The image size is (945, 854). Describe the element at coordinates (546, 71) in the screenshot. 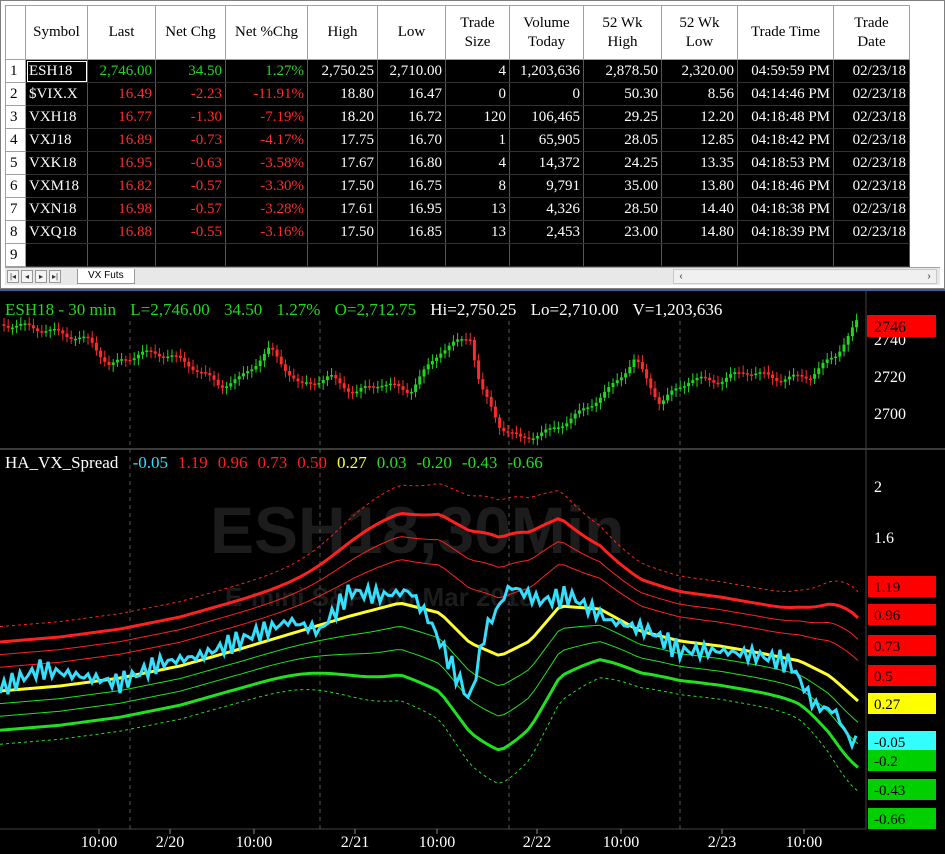

I see `cell-volume-today: 1,203,636` at that location.